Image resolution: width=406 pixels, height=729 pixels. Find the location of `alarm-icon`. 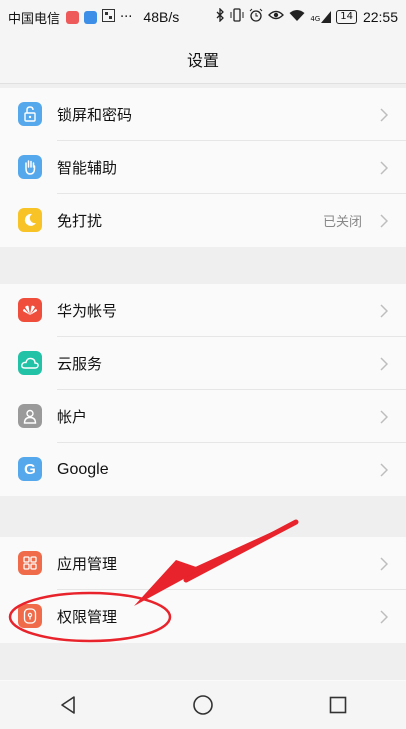

alarm-icon is located at coordinates (256, 17).